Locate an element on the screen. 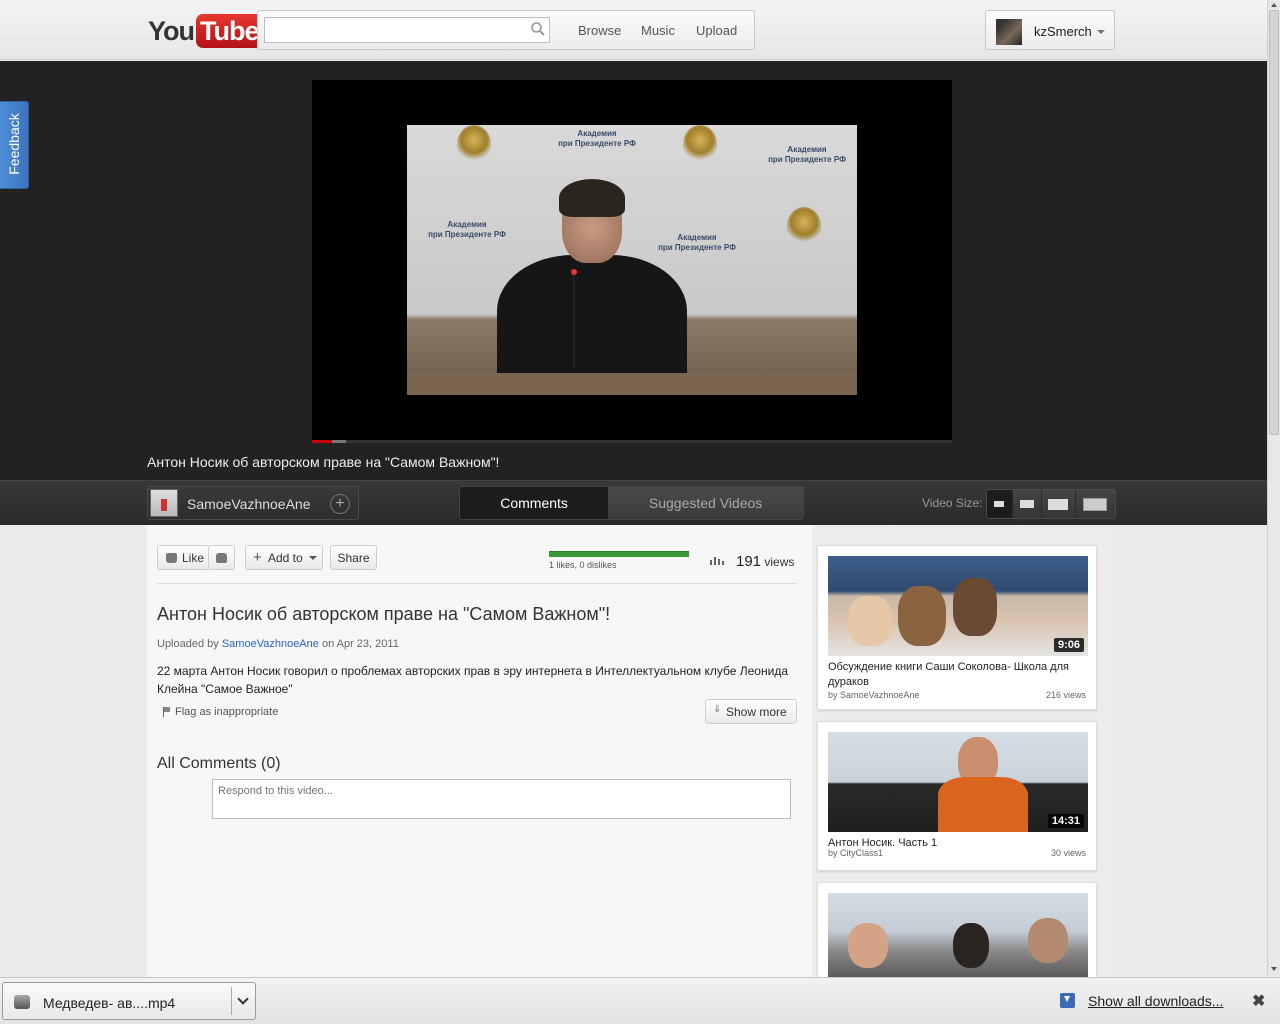  channel-link: SamoeVazhnoeAne + is located at coordinates (253, 503).